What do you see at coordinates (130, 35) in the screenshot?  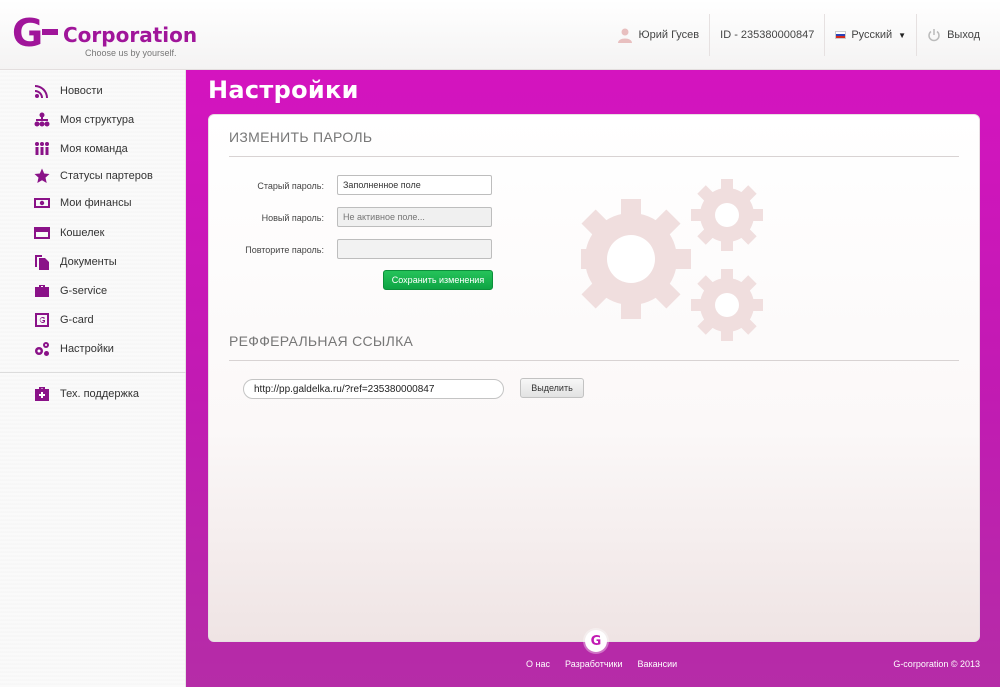 I see `logo-wordmark: Corporation` at bounding box center [130, 35].